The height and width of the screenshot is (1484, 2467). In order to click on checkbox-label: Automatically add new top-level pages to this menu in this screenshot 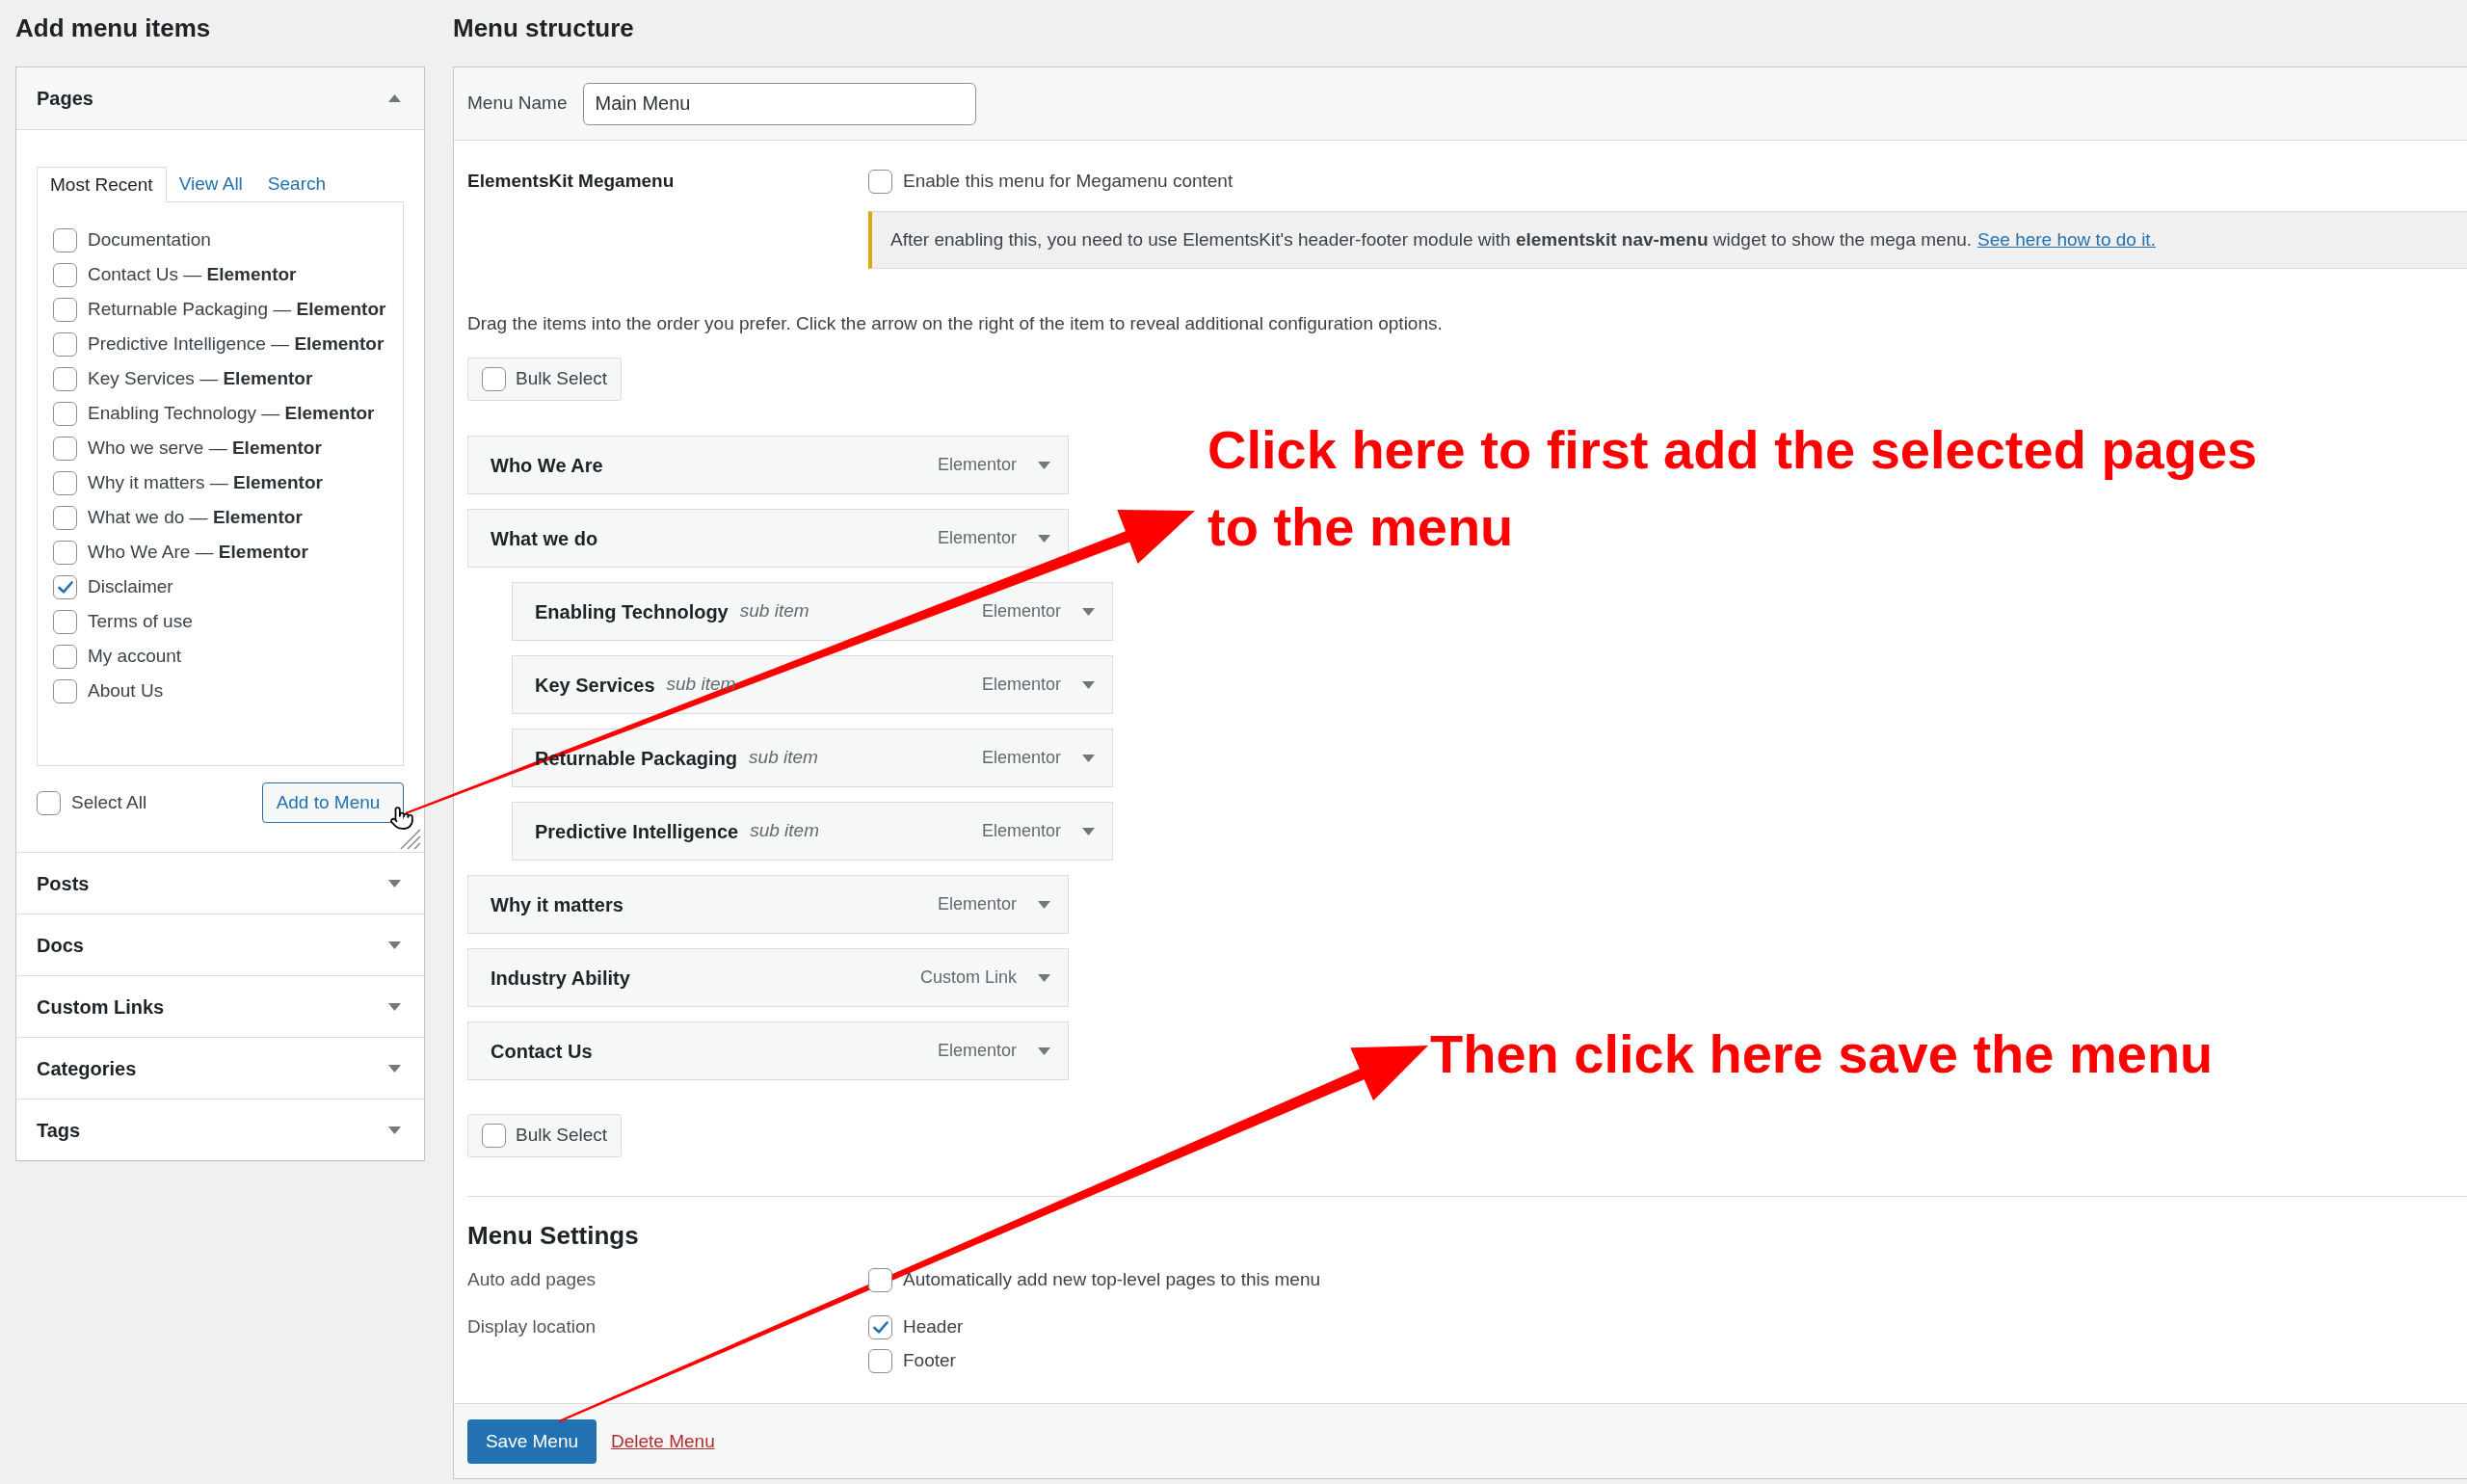, I will do `click(1112, 1279)`.